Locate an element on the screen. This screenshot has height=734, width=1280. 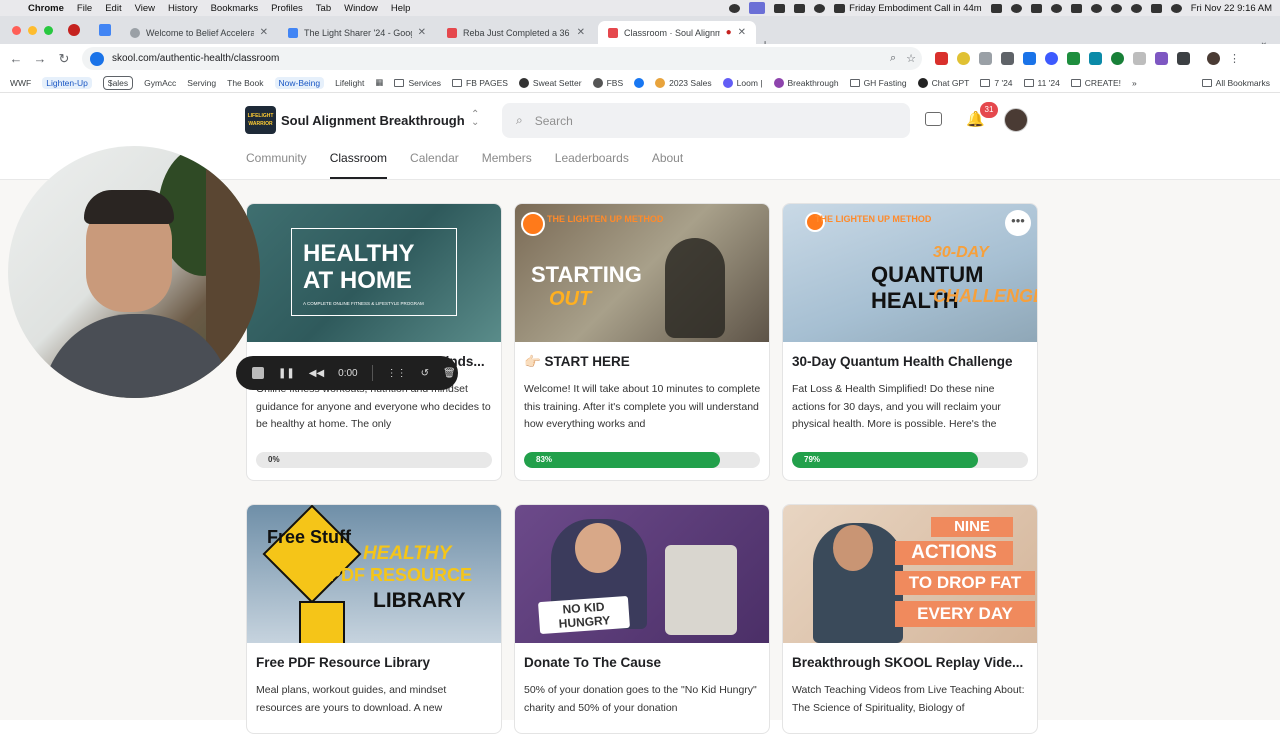
tab-calendar: Calendar is located at coordinates (434, 165).